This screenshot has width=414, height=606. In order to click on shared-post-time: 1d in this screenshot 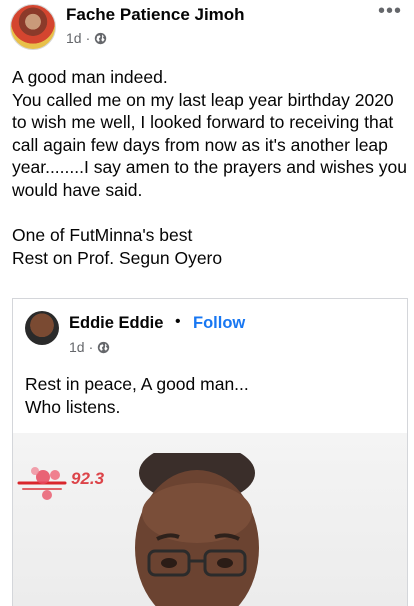, I will do `click(77, 347)`.